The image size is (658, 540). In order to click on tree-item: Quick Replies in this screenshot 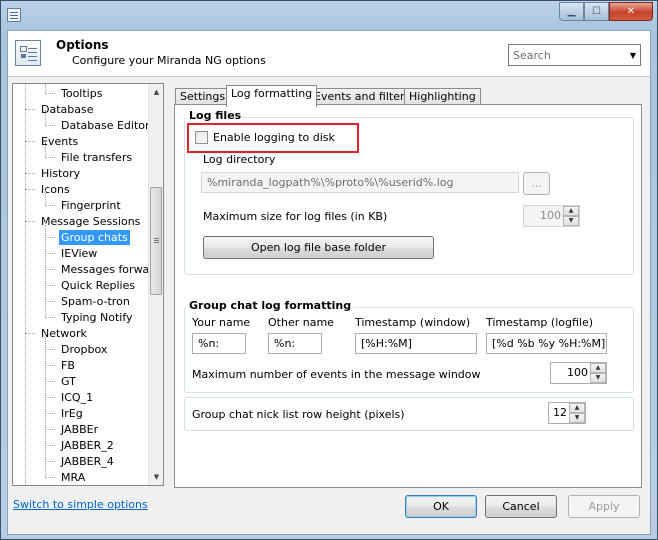, I will do `click(98, 285)`.